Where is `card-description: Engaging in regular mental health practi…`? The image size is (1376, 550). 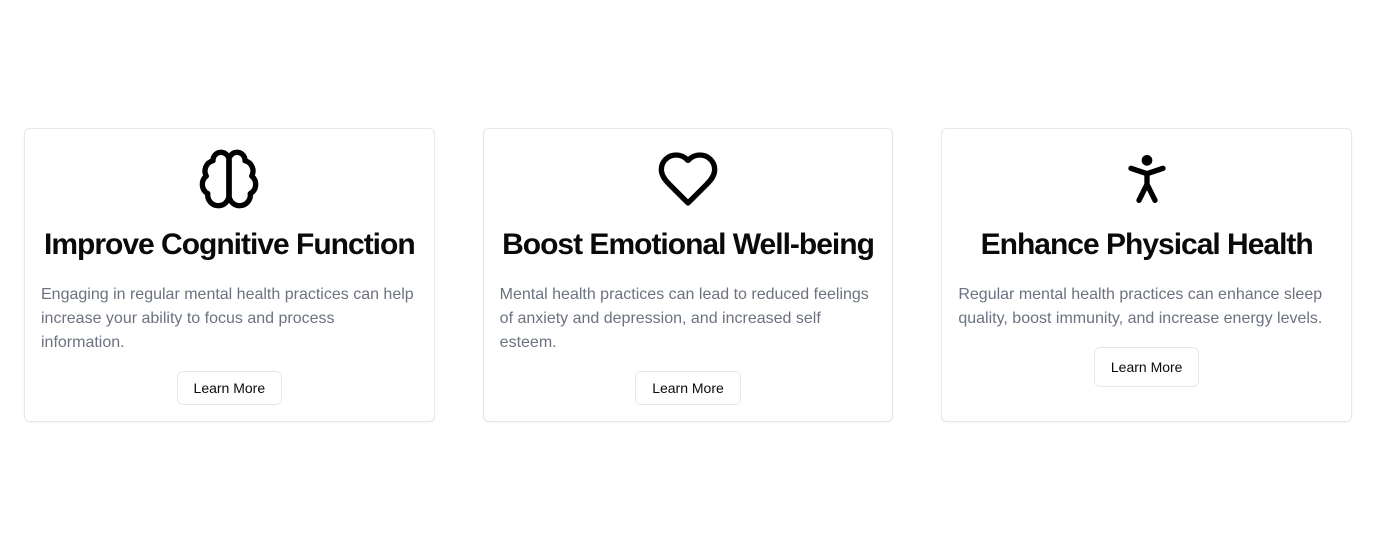
card-description: Engaging in regular mental health practi… is located at coordinates (227, 318).